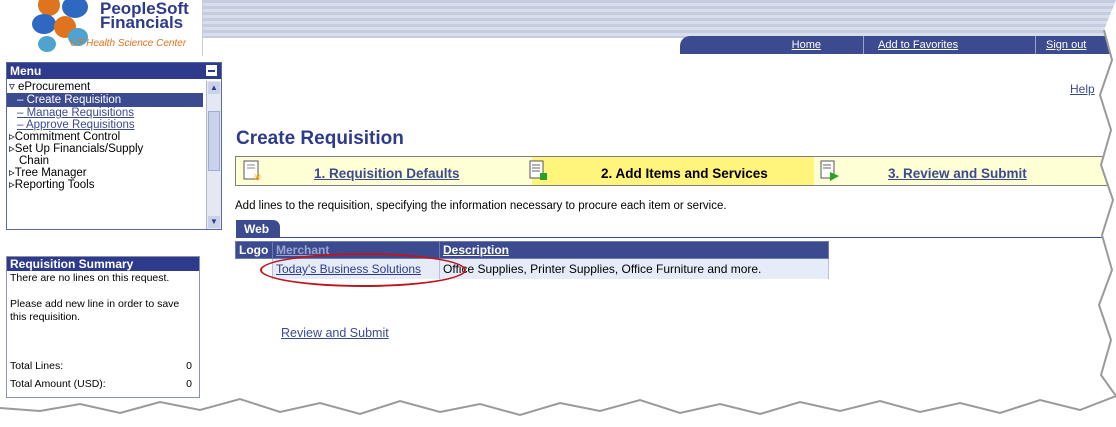  I want to click on help-link: Help, so click(1082, 89).